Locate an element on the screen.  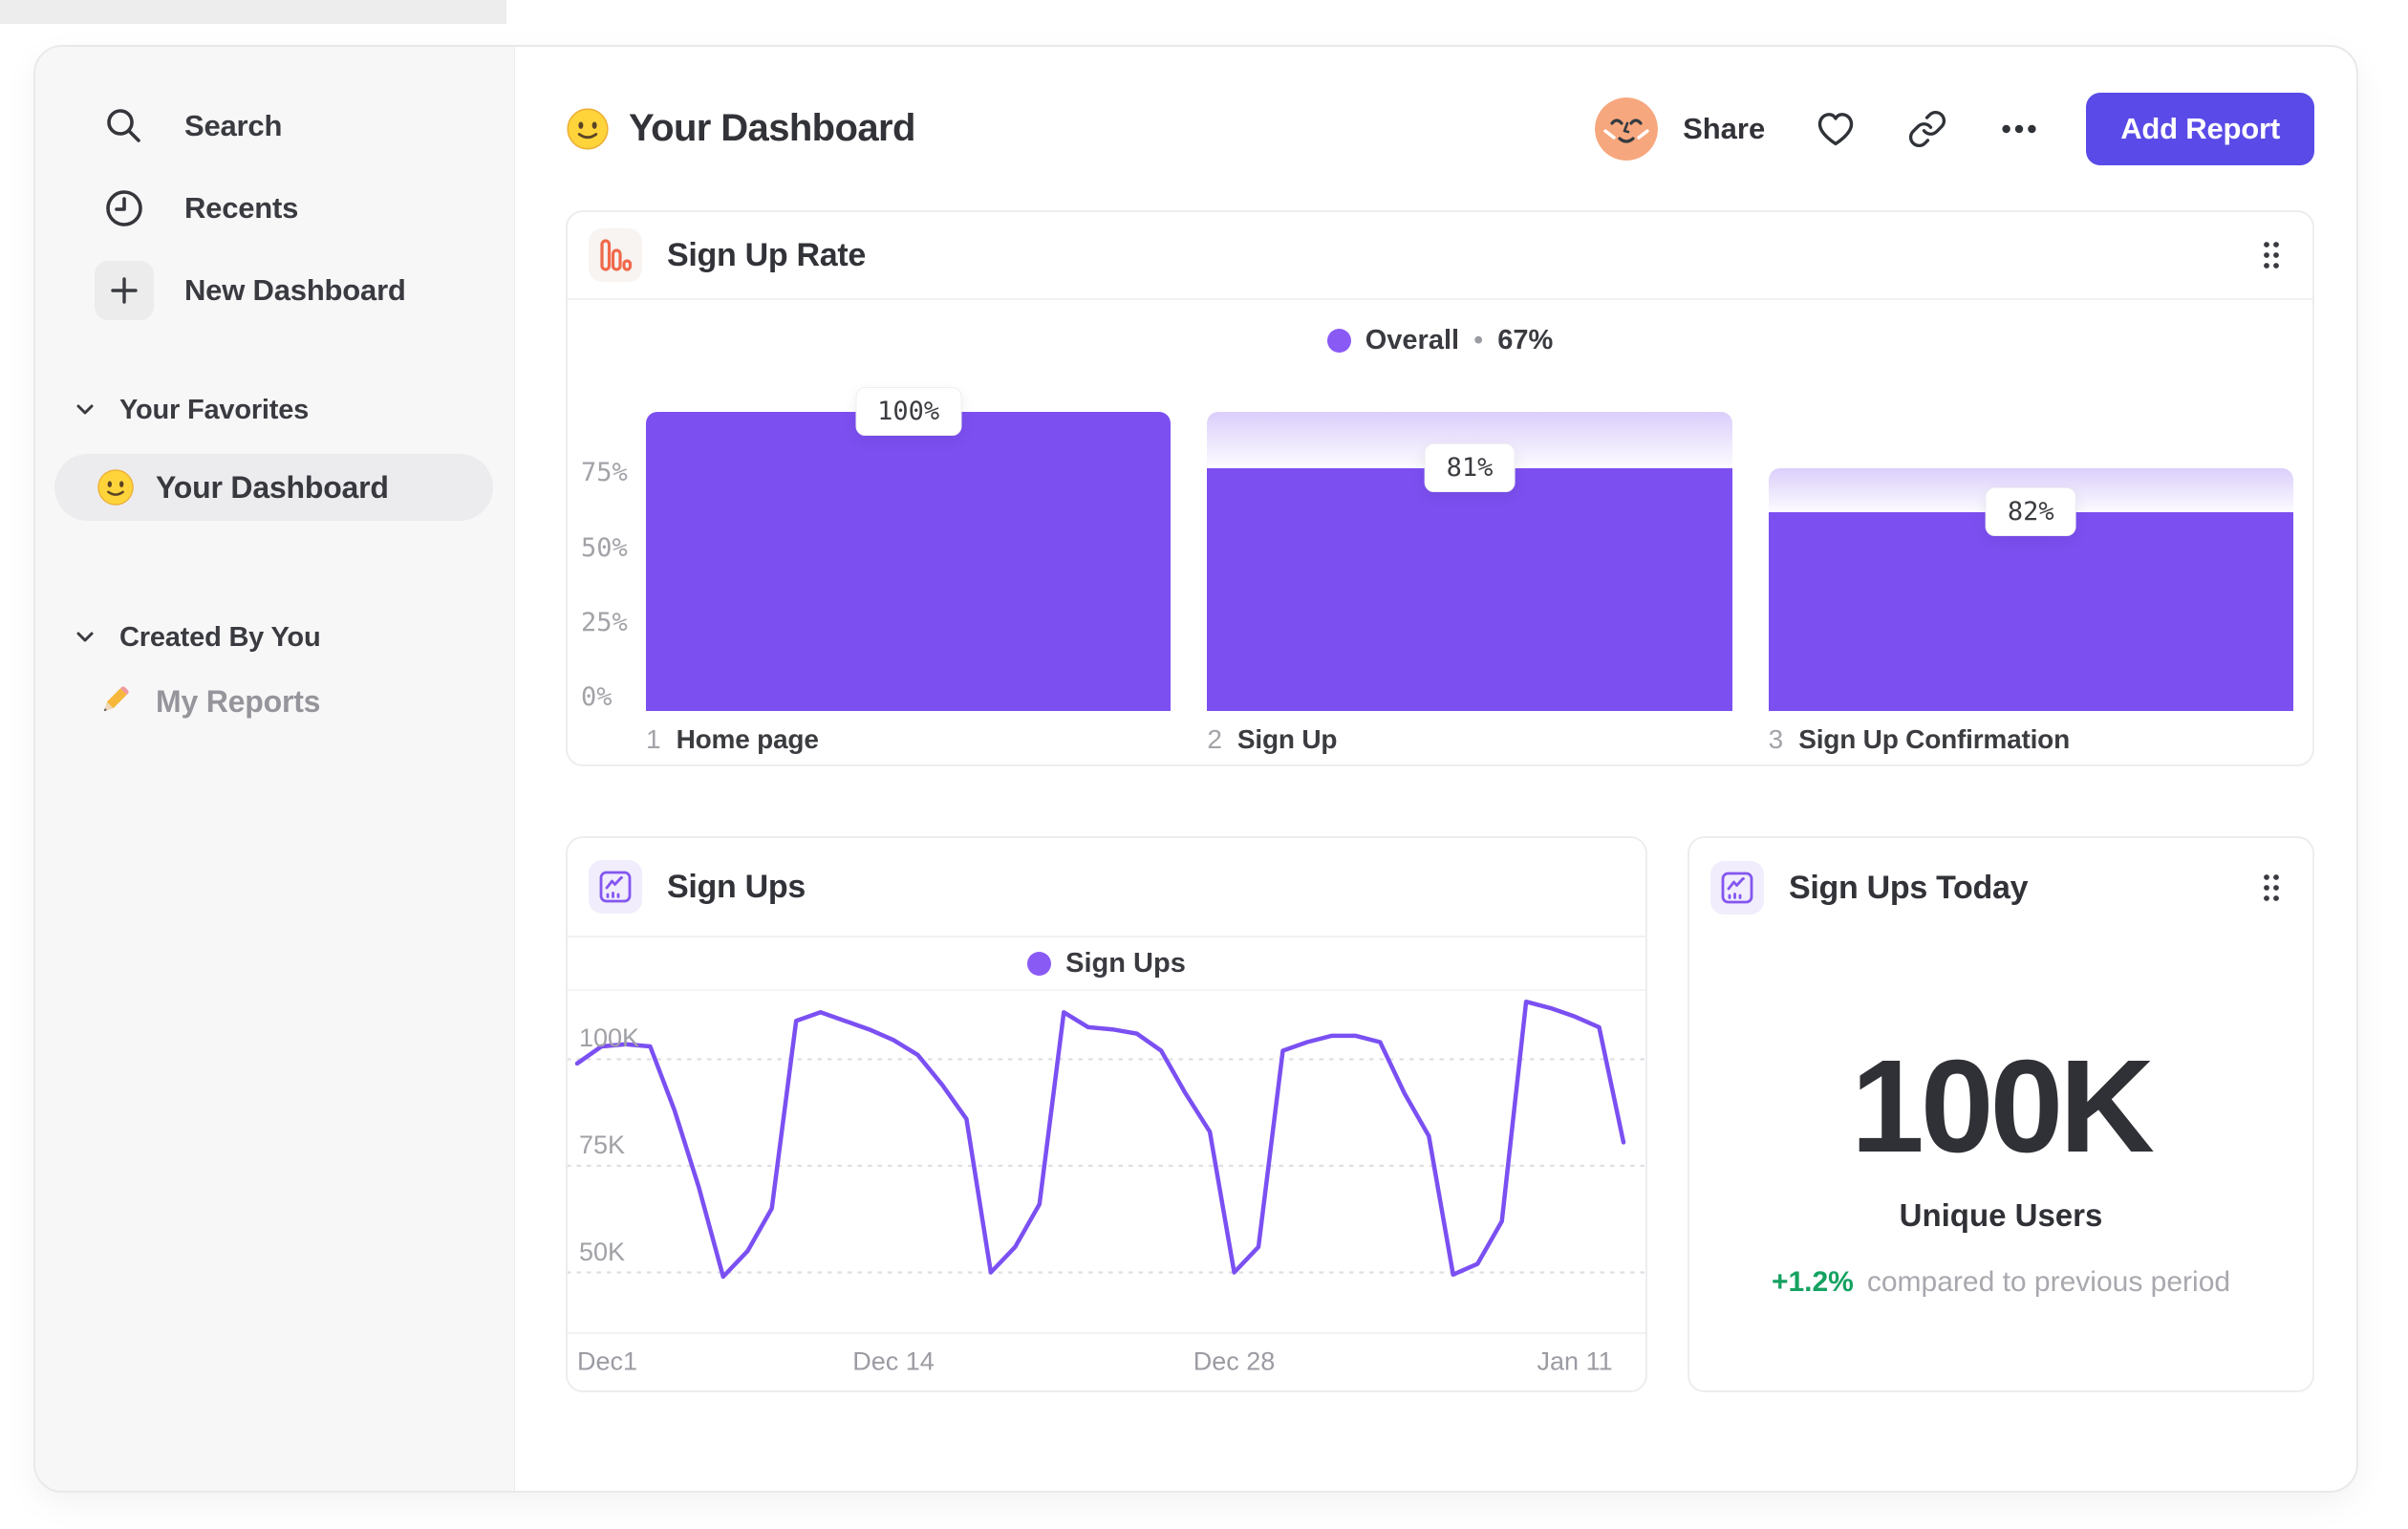
sign-ups-line-series is located at coordinates (1100, 1139).